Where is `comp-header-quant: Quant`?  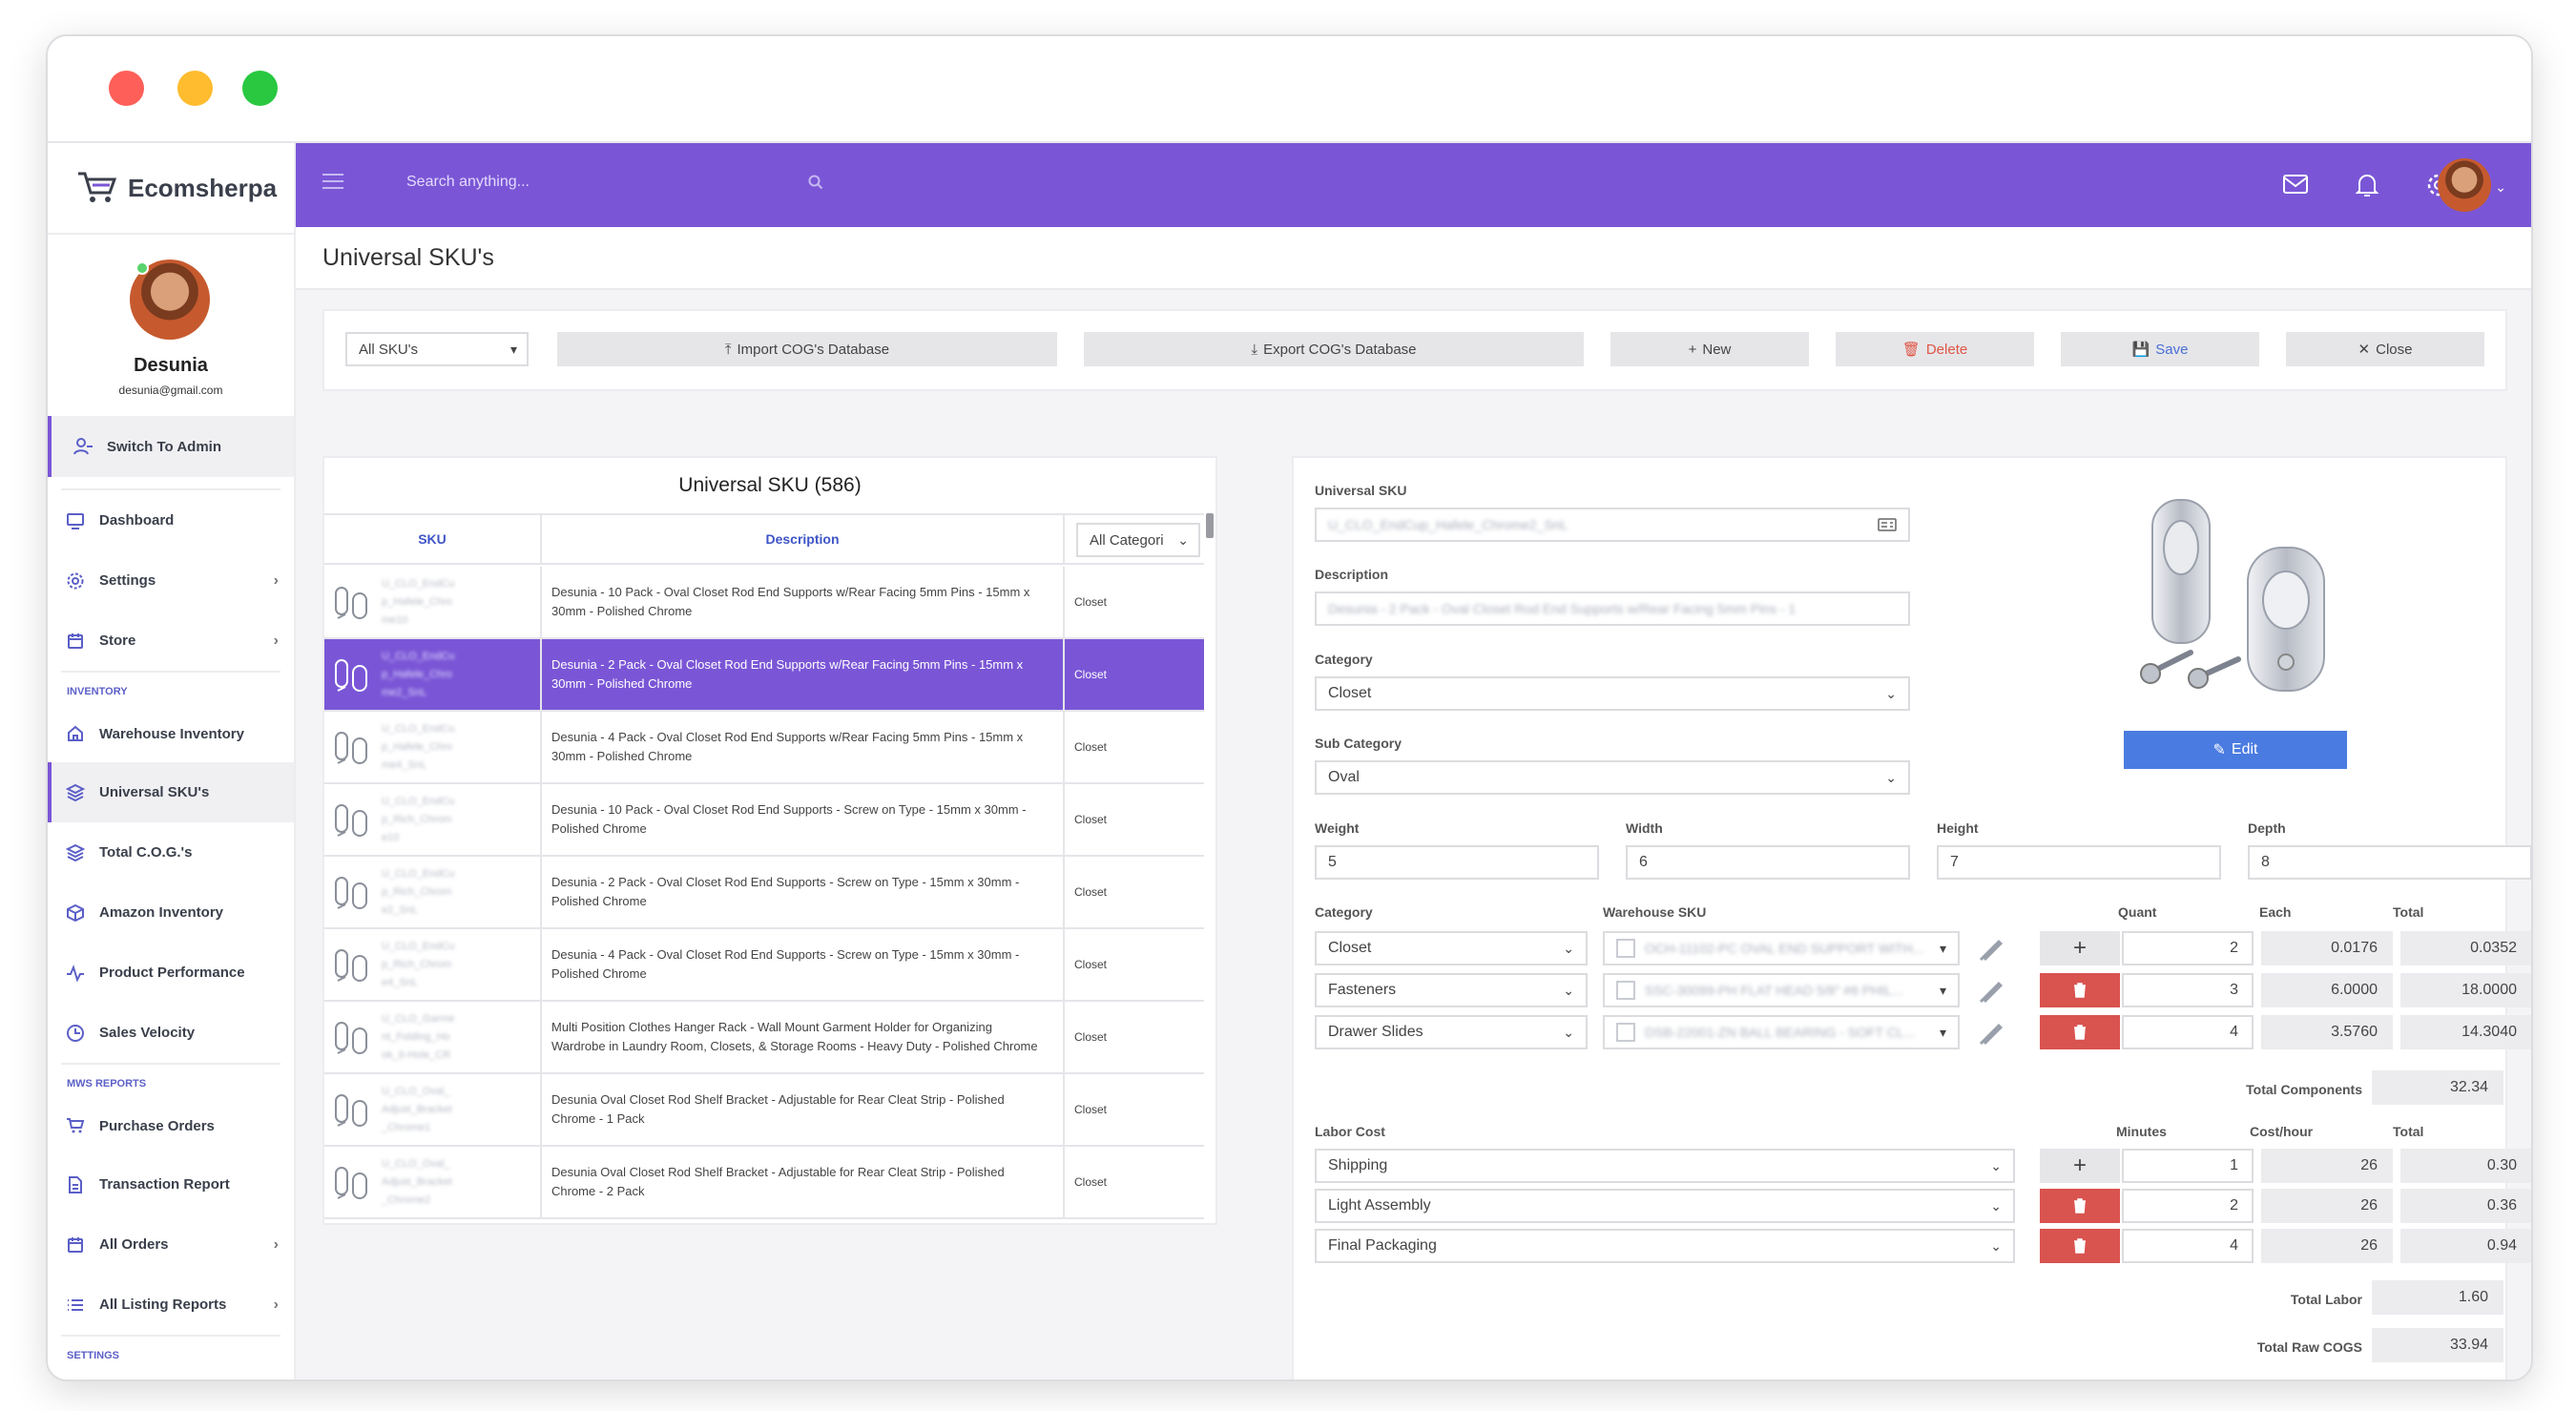 comp-header-quant: Quant is located at coordinates (2137, 912).